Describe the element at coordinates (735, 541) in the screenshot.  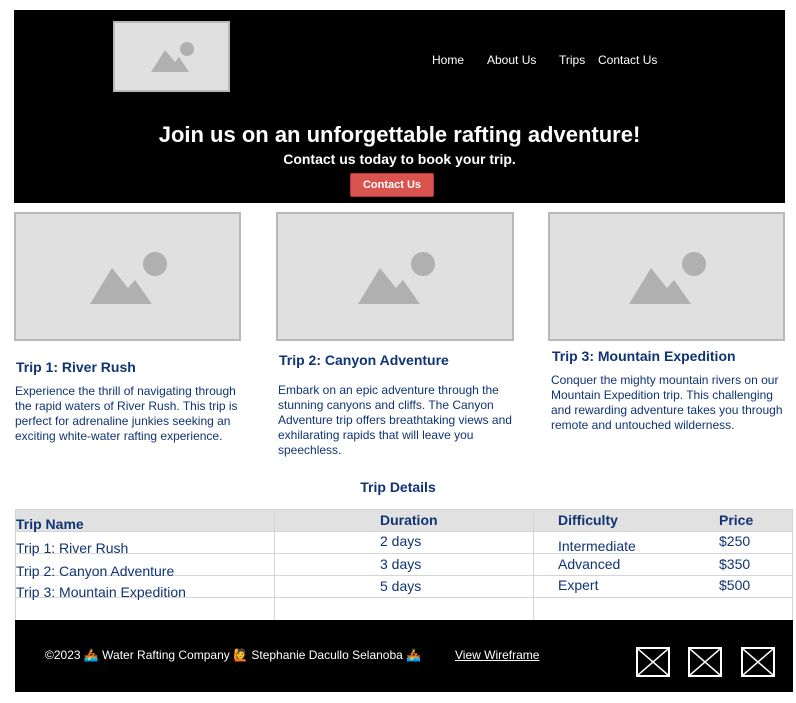
I see `table-cell: $250` at that location.